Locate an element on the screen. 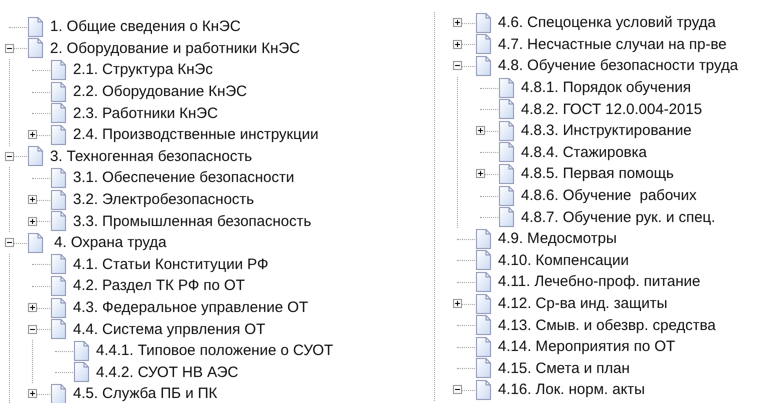 This screenshot has width=767, height=403. tree-item: 4.8.7. Обучение рук. и спец. is located at coordinates (618, 217).